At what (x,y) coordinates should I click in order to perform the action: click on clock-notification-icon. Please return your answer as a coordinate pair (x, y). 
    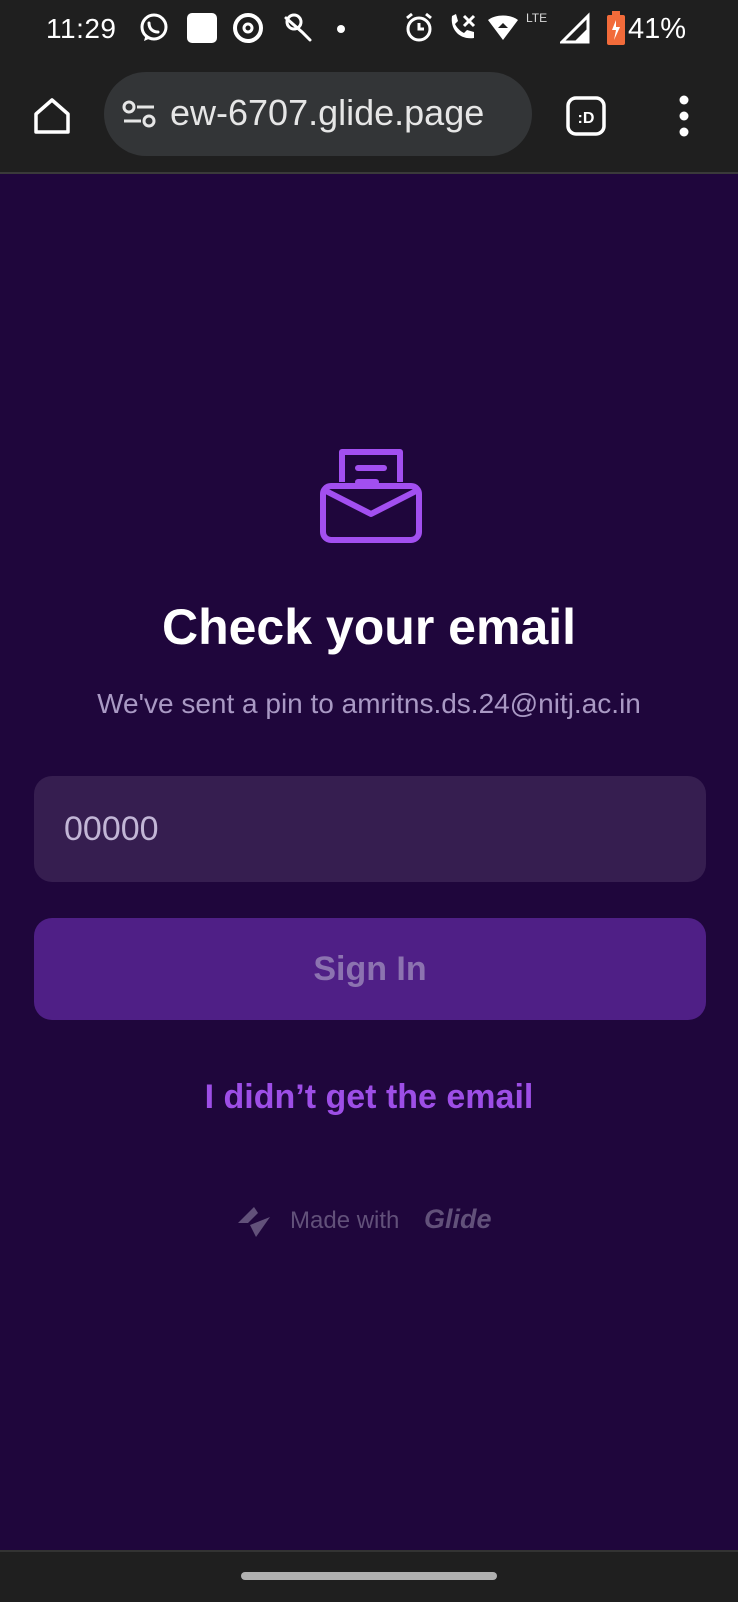
    Looking at the image, I should click on (298, 27).